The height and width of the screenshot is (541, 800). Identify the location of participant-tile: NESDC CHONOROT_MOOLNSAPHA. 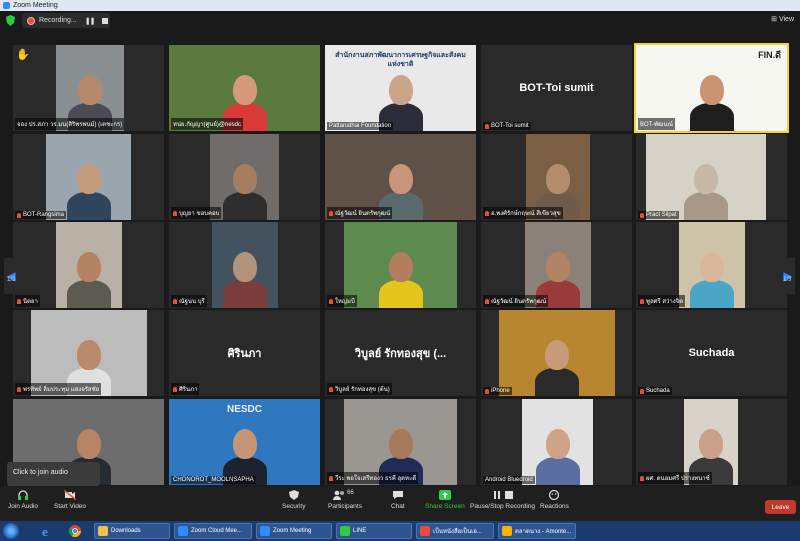
(244, 442).